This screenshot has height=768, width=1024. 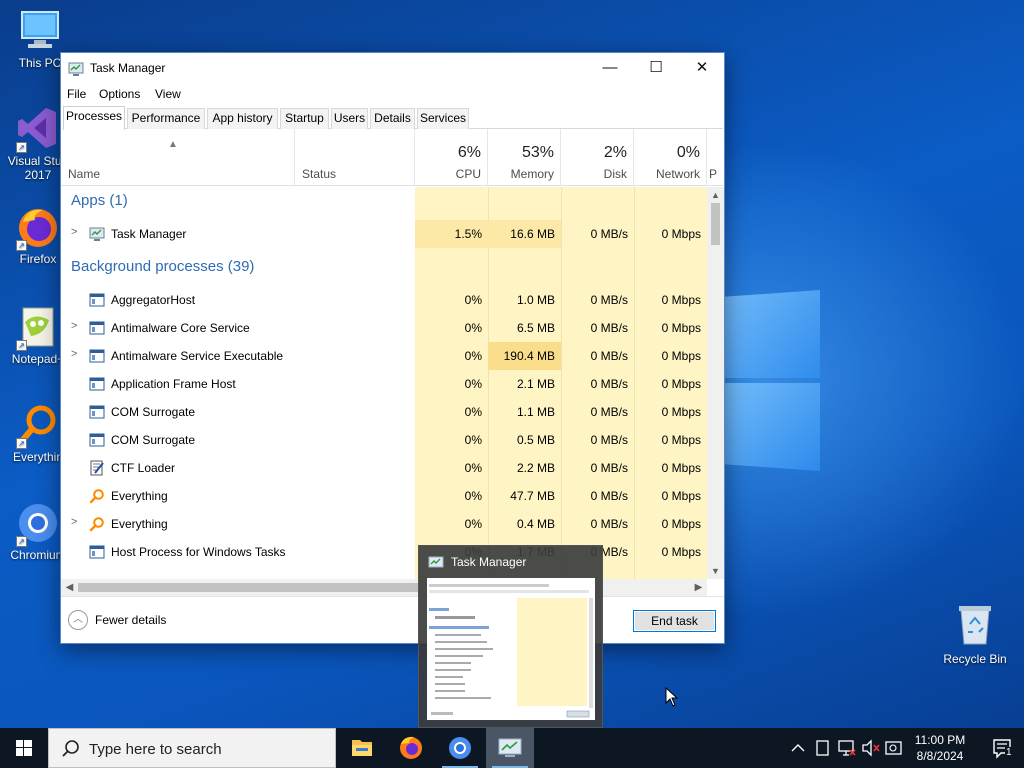 I want to click on end-task-button: End task, so click(x=674, y=621).